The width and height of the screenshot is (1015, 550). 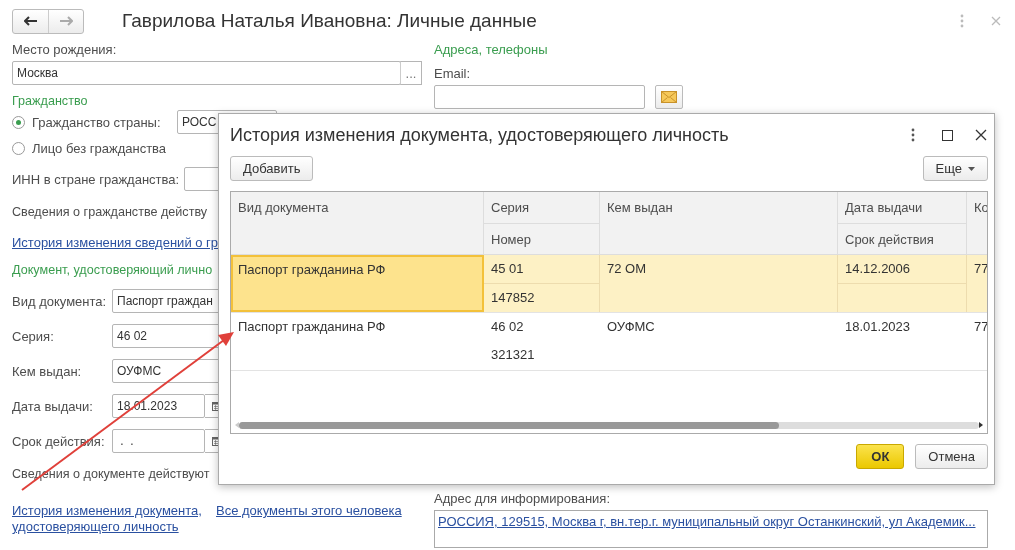 I want to click on table-cell-text: 45 01, so click(x=507, y=269).